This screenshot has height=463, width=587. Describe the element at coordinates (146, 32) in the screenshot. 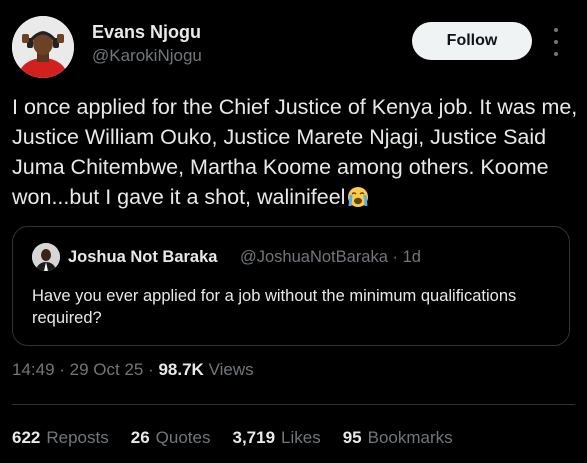

I see `author-name: Evans Njogu` at that location.